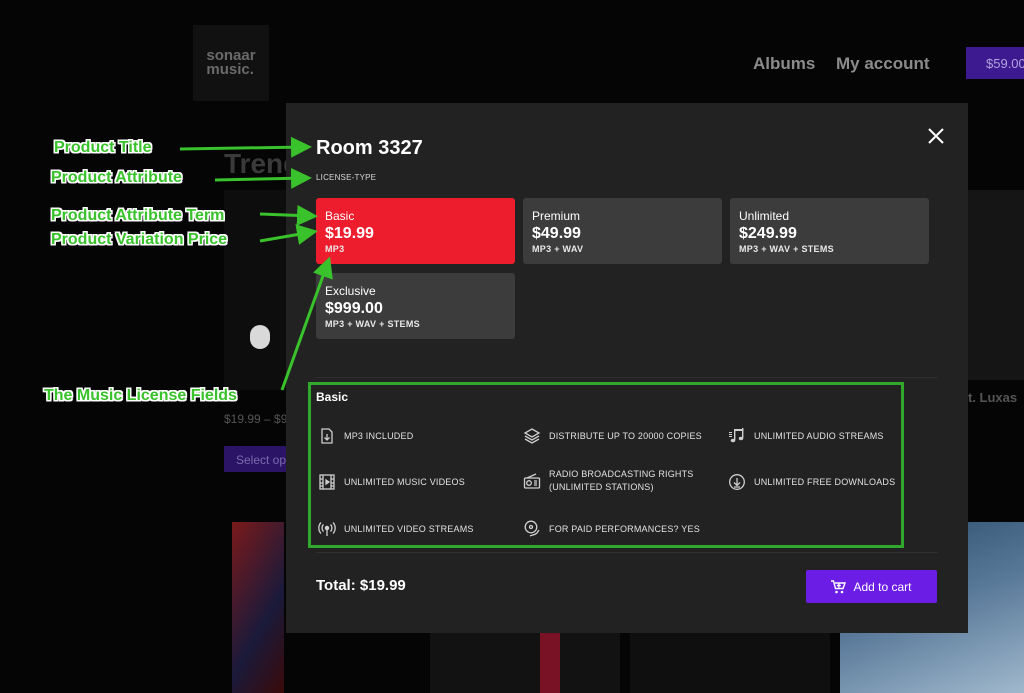 This screenshot has width=1024, height=693. I want to click on bg-album-card, so click(255, 290).